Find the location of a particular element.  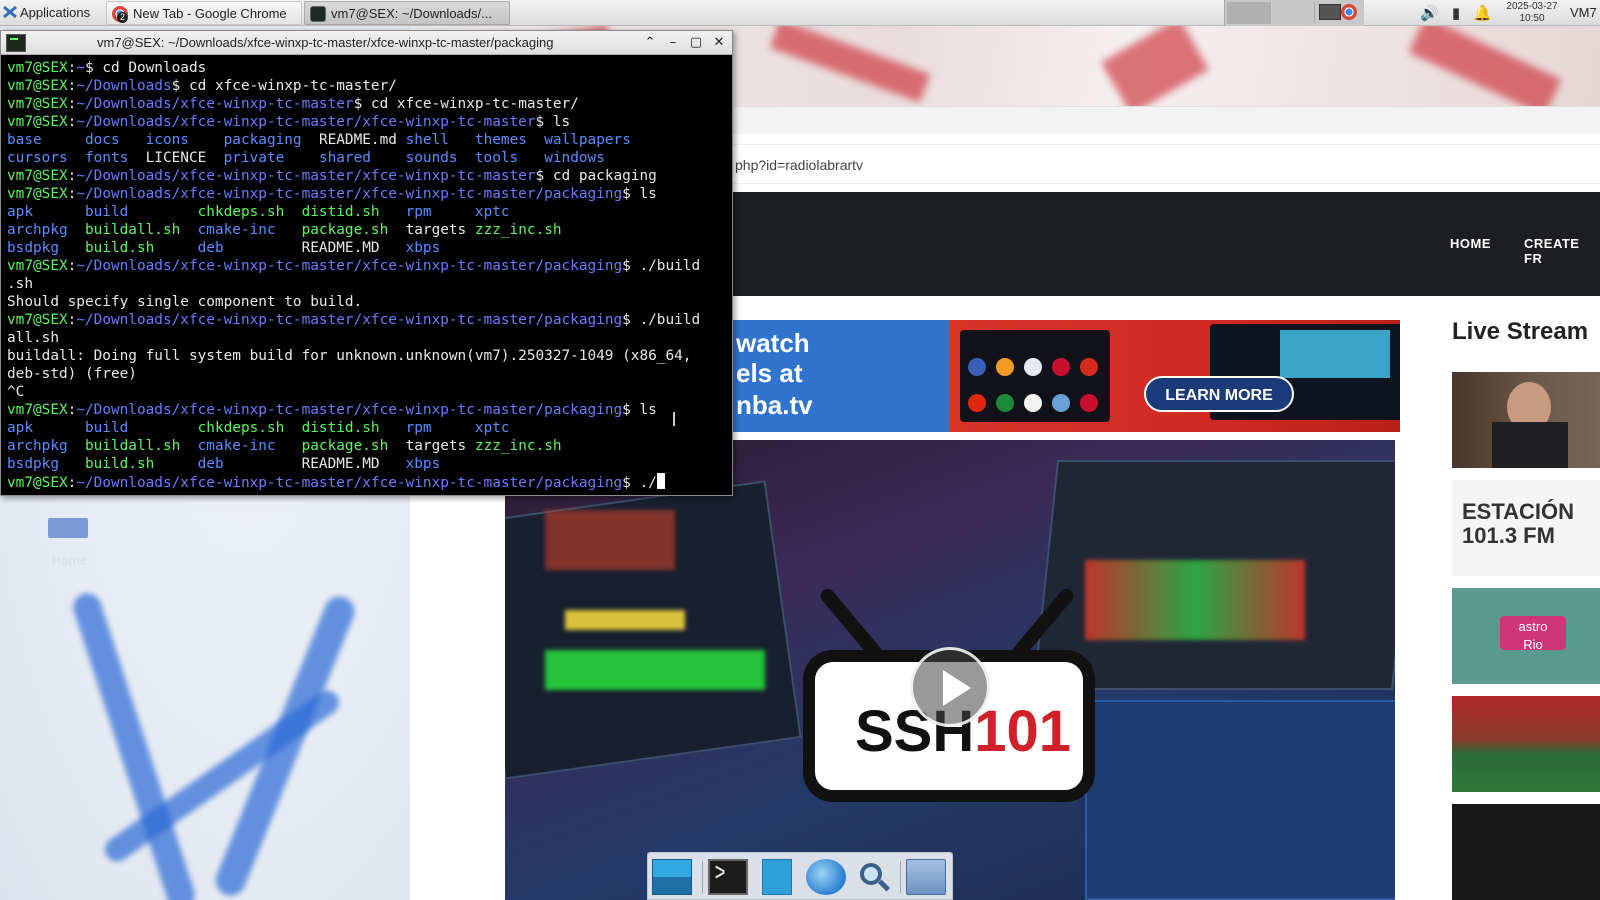

ls-entry: apk is located at coordinates (20, 428).